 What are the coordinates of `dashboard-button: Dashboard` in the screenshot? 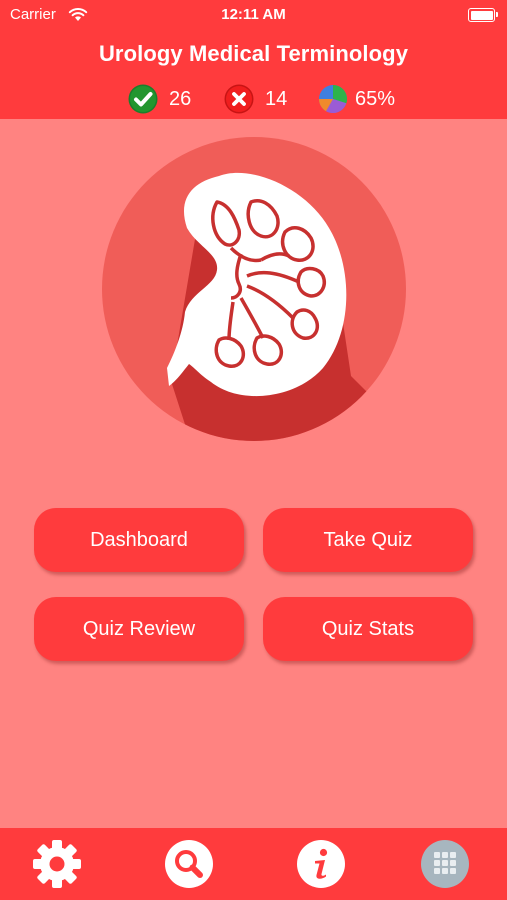 It's located at (139, 540).